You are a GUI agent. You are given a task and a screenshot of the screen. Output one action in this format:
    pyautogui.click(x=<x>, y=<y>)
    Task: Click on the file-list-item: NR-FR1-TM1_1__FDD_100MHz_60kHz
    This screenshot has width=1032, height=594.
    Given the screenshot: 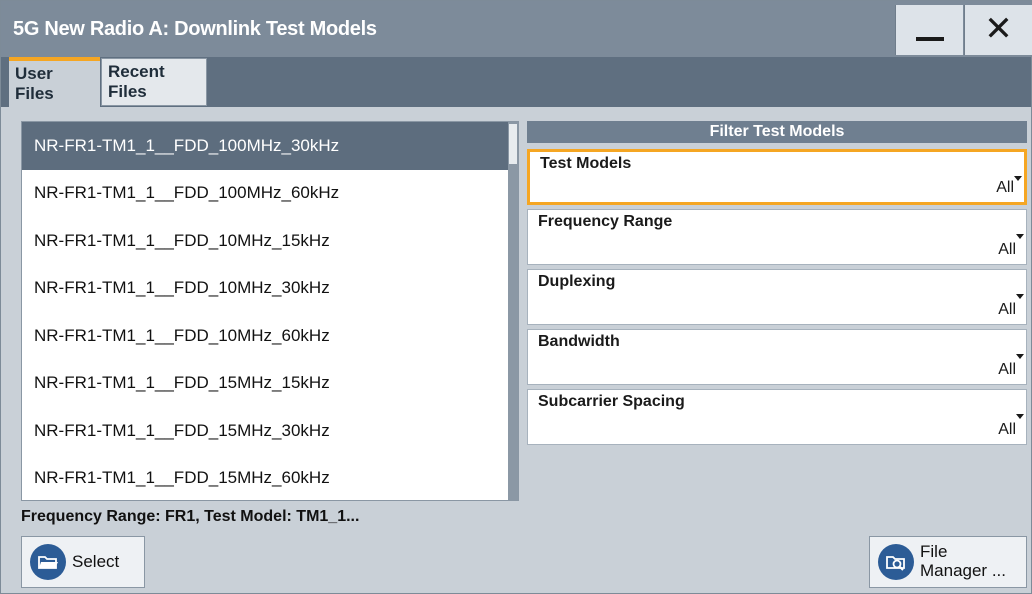 What is the action you would take?
    pyautogui.click(x=270, y=194)
    